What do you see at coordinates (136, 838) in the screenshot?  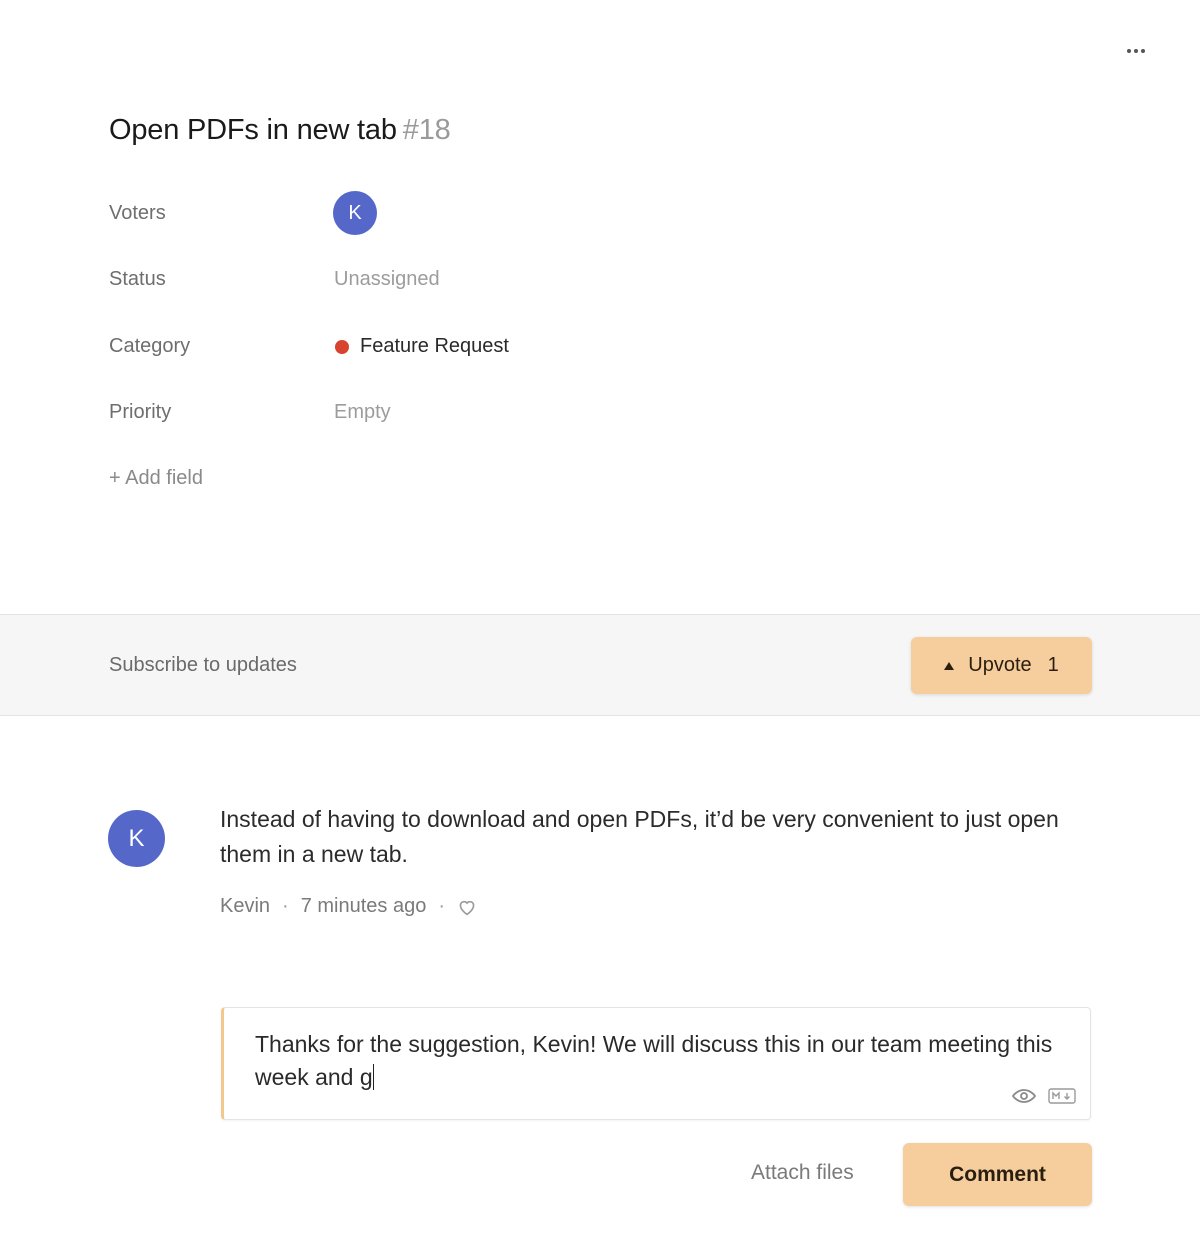 I see `author-avatar: K` at bounding box center [136, 838].